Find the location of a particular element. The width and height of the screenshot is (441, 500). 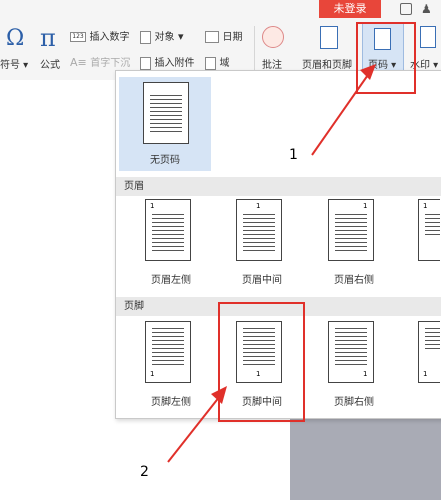

step-2-label: 2 is located at coordinates (144, 472).